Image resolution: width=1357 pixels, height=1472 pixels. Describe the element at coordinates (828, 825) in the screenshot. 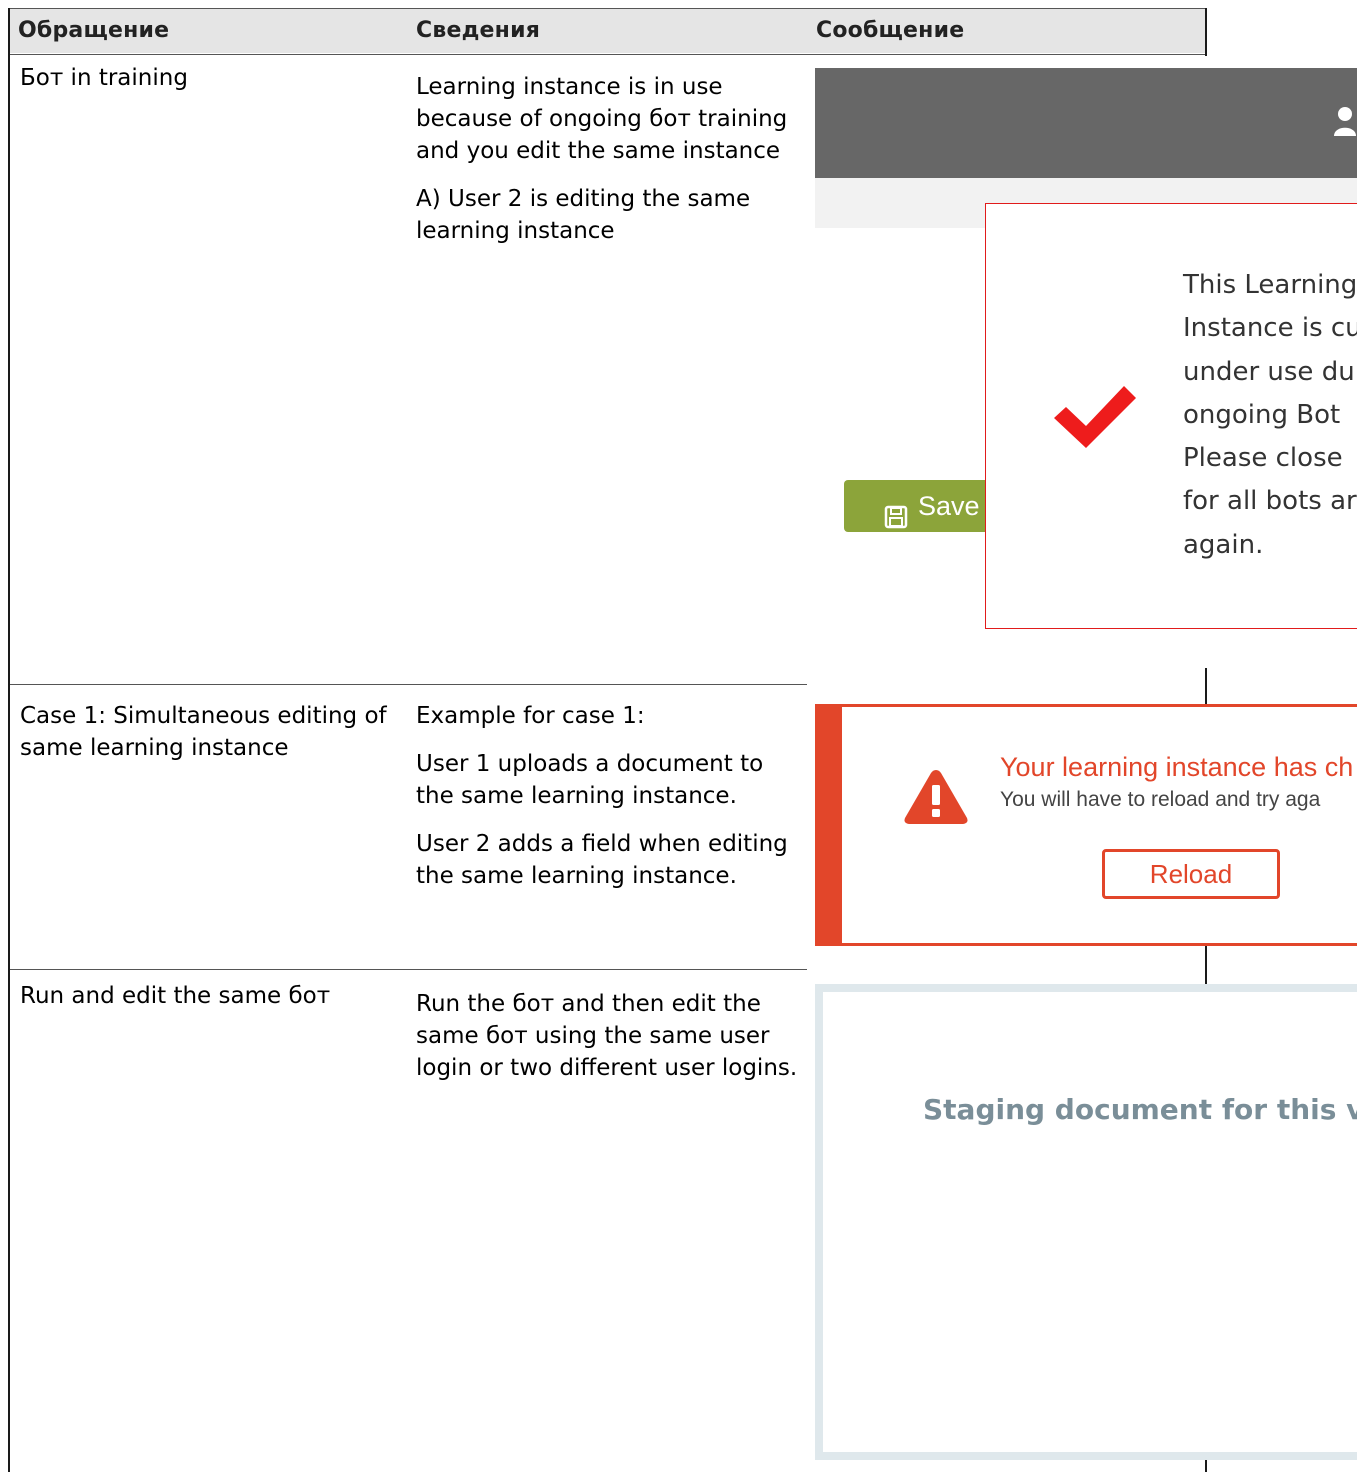

I see `alert-accent-bar` at that location.